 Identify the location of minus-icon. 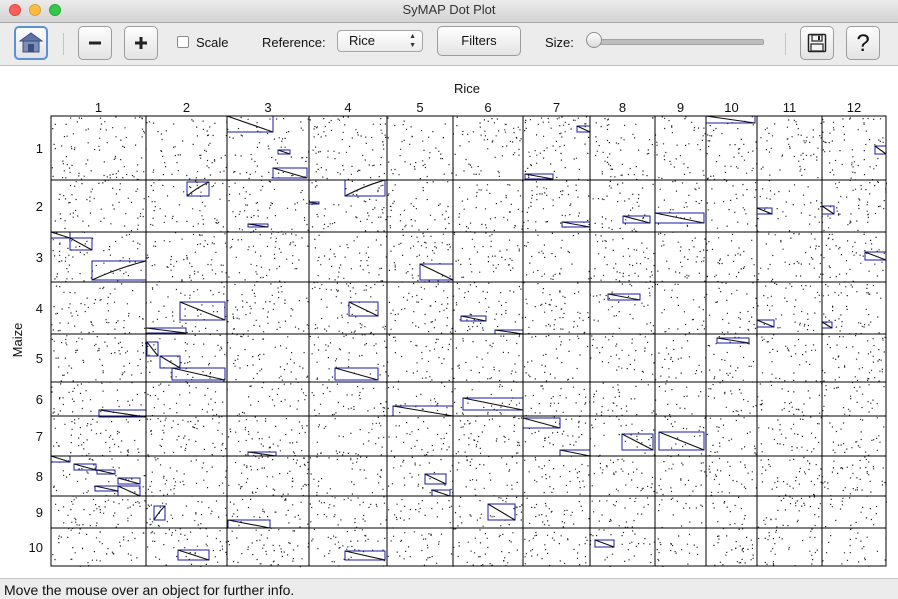
(95, 43).